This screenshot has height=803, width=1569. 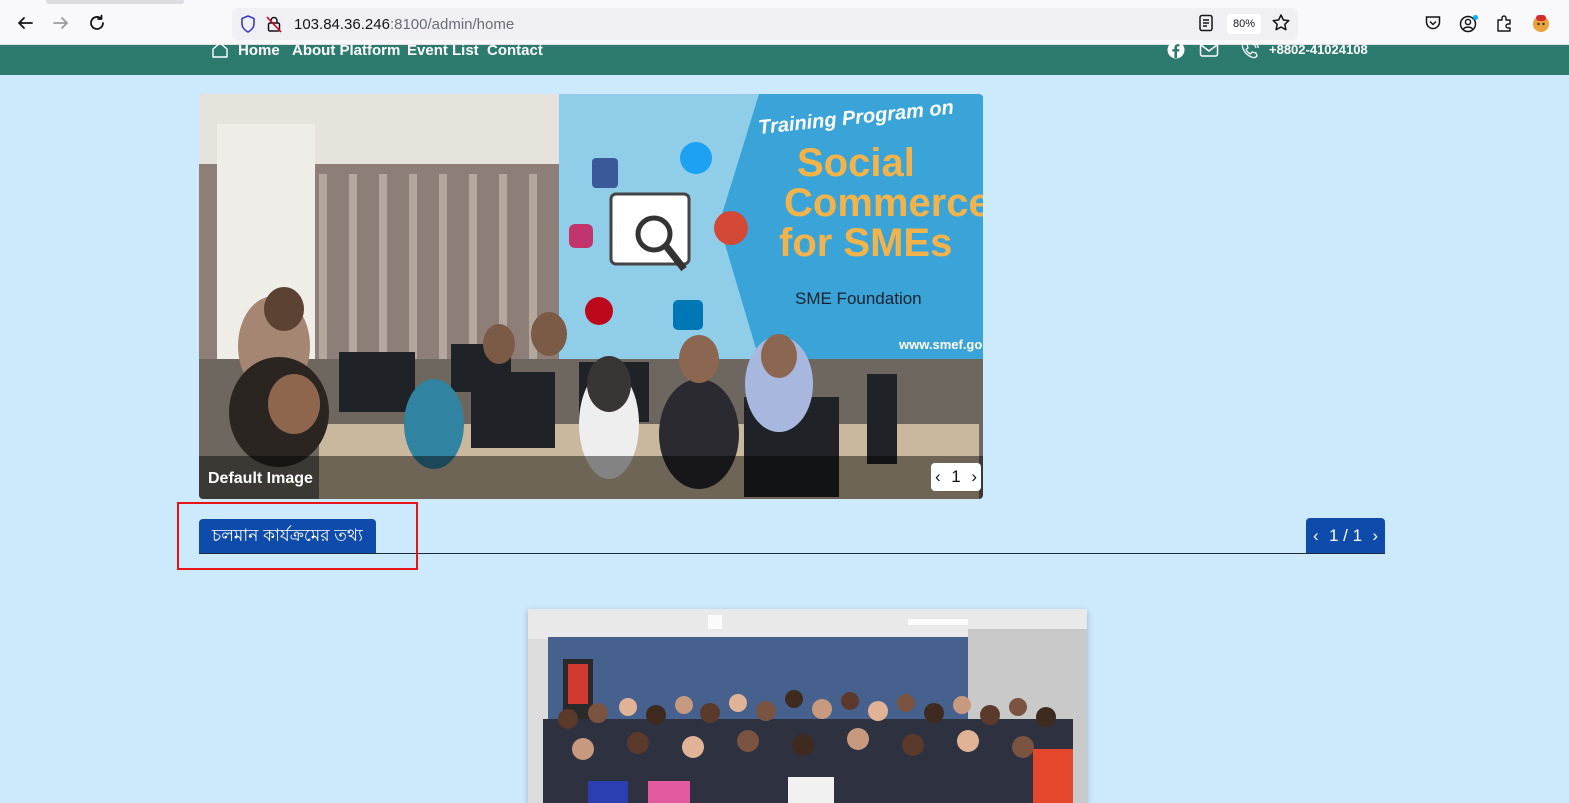 I want to click on arrow-right-icon, so click(x=60, y=23).